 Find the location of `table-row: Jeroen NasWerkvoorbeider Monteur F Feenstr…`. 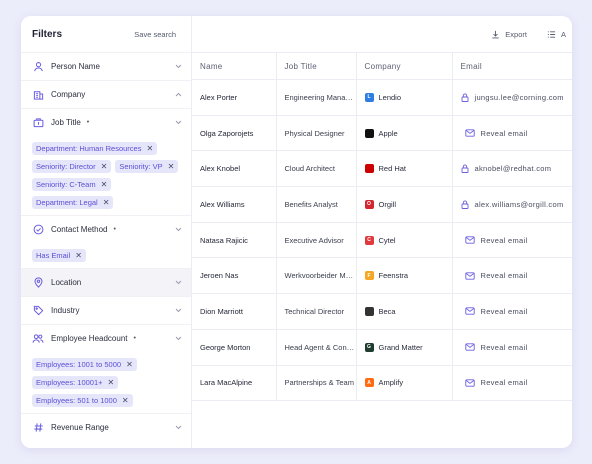

table-row: Jeroen NasWerkvoorbeider Monteur F Feenstr… is located at coordinates (382, 276).